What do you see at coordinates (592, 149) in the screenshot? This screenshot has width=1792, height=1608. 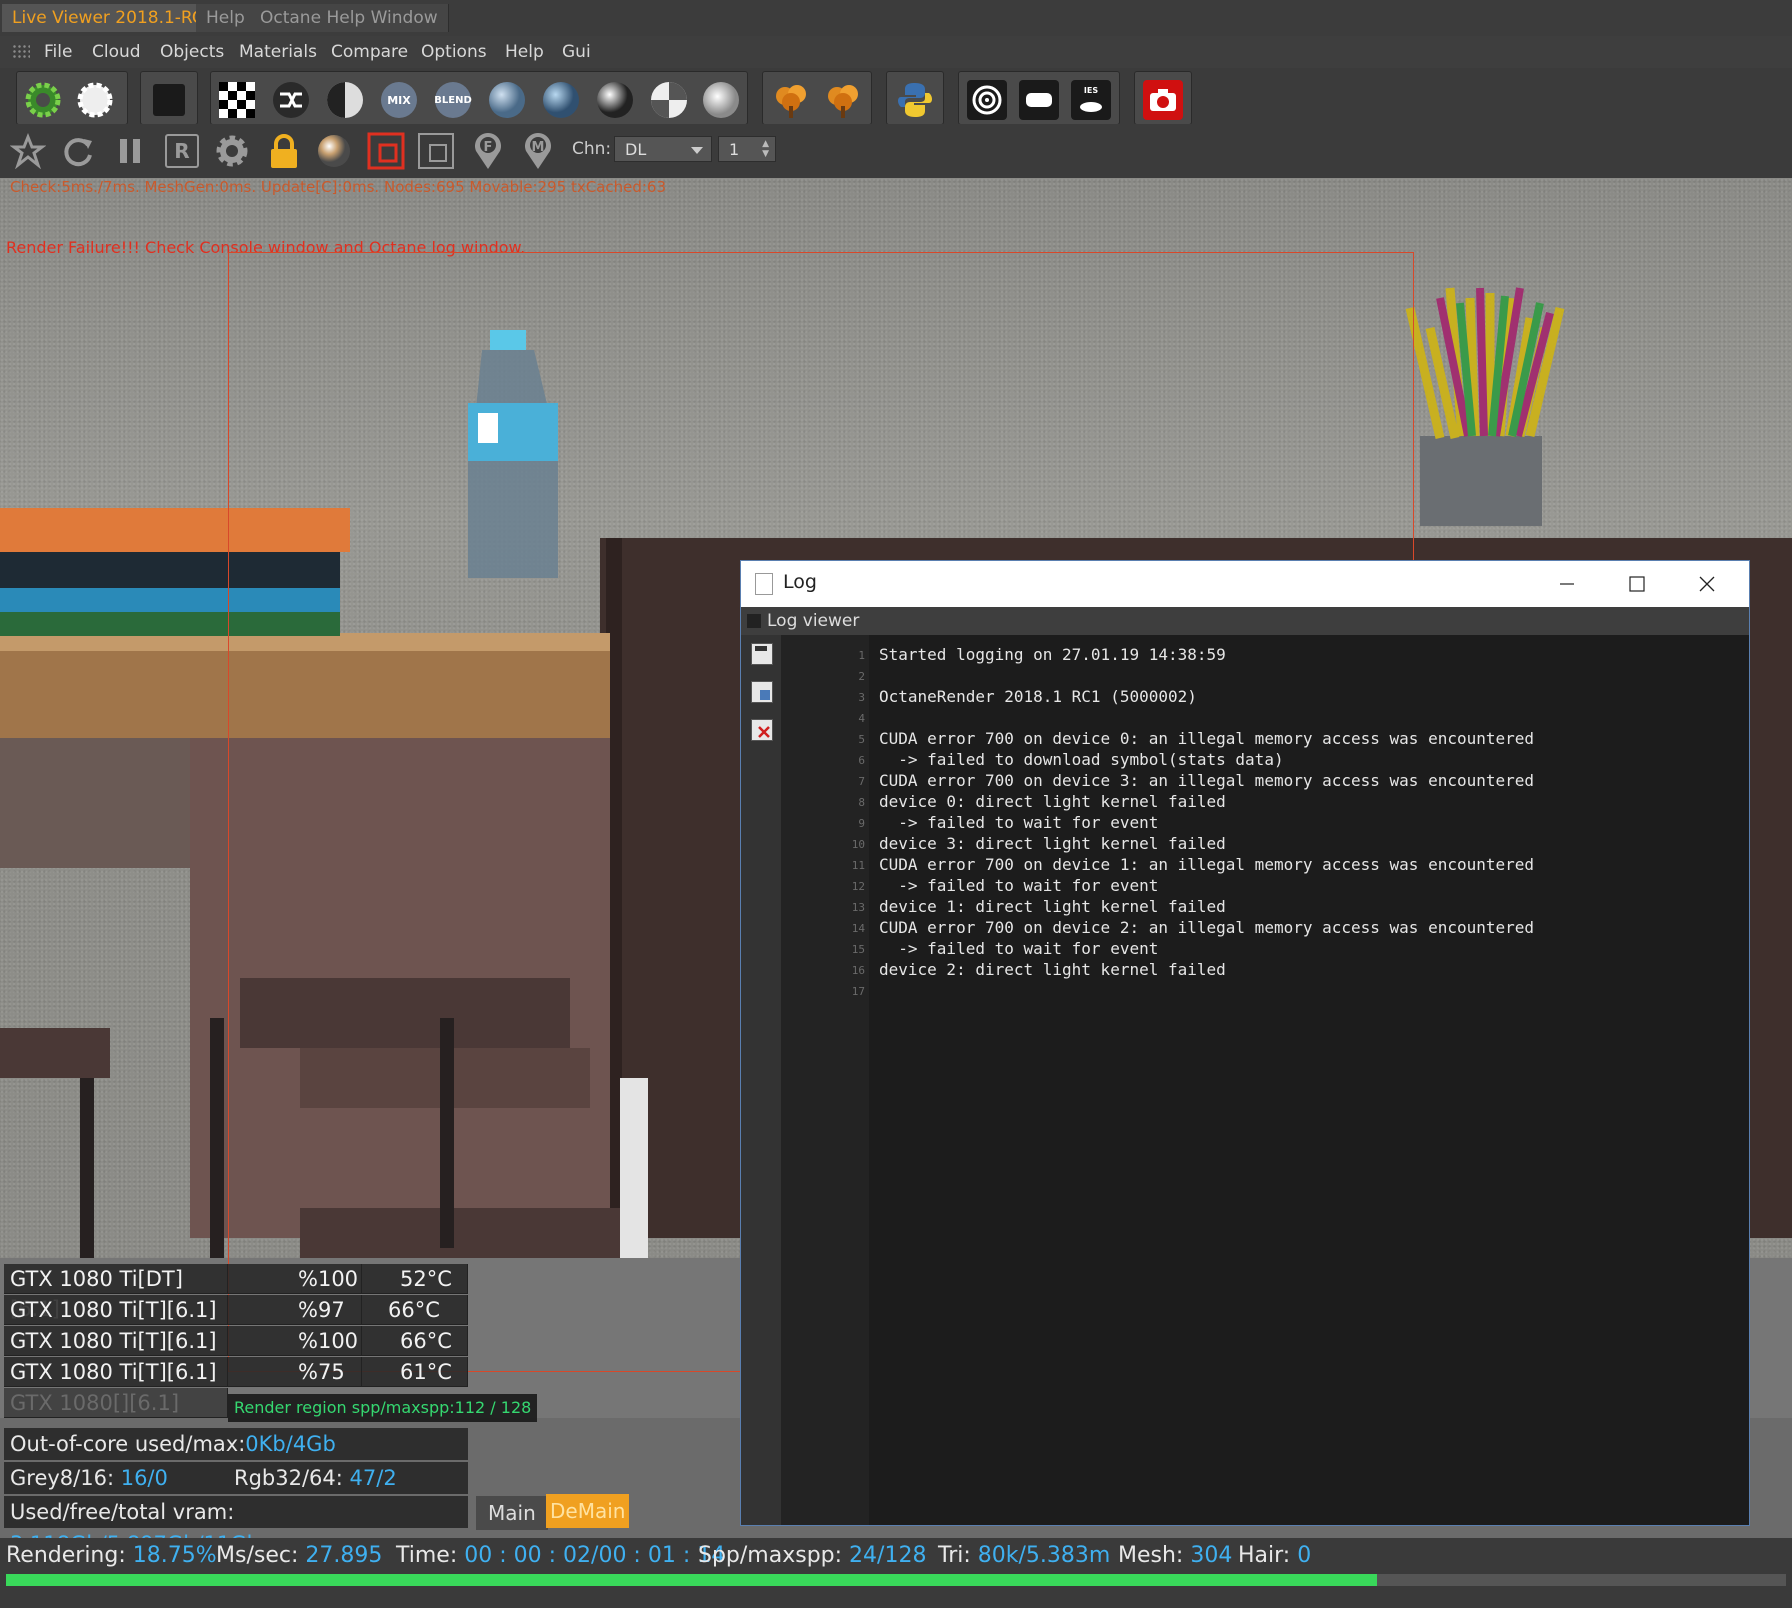 I see `channel-label: Chn:` at bounding box center [592, 149].